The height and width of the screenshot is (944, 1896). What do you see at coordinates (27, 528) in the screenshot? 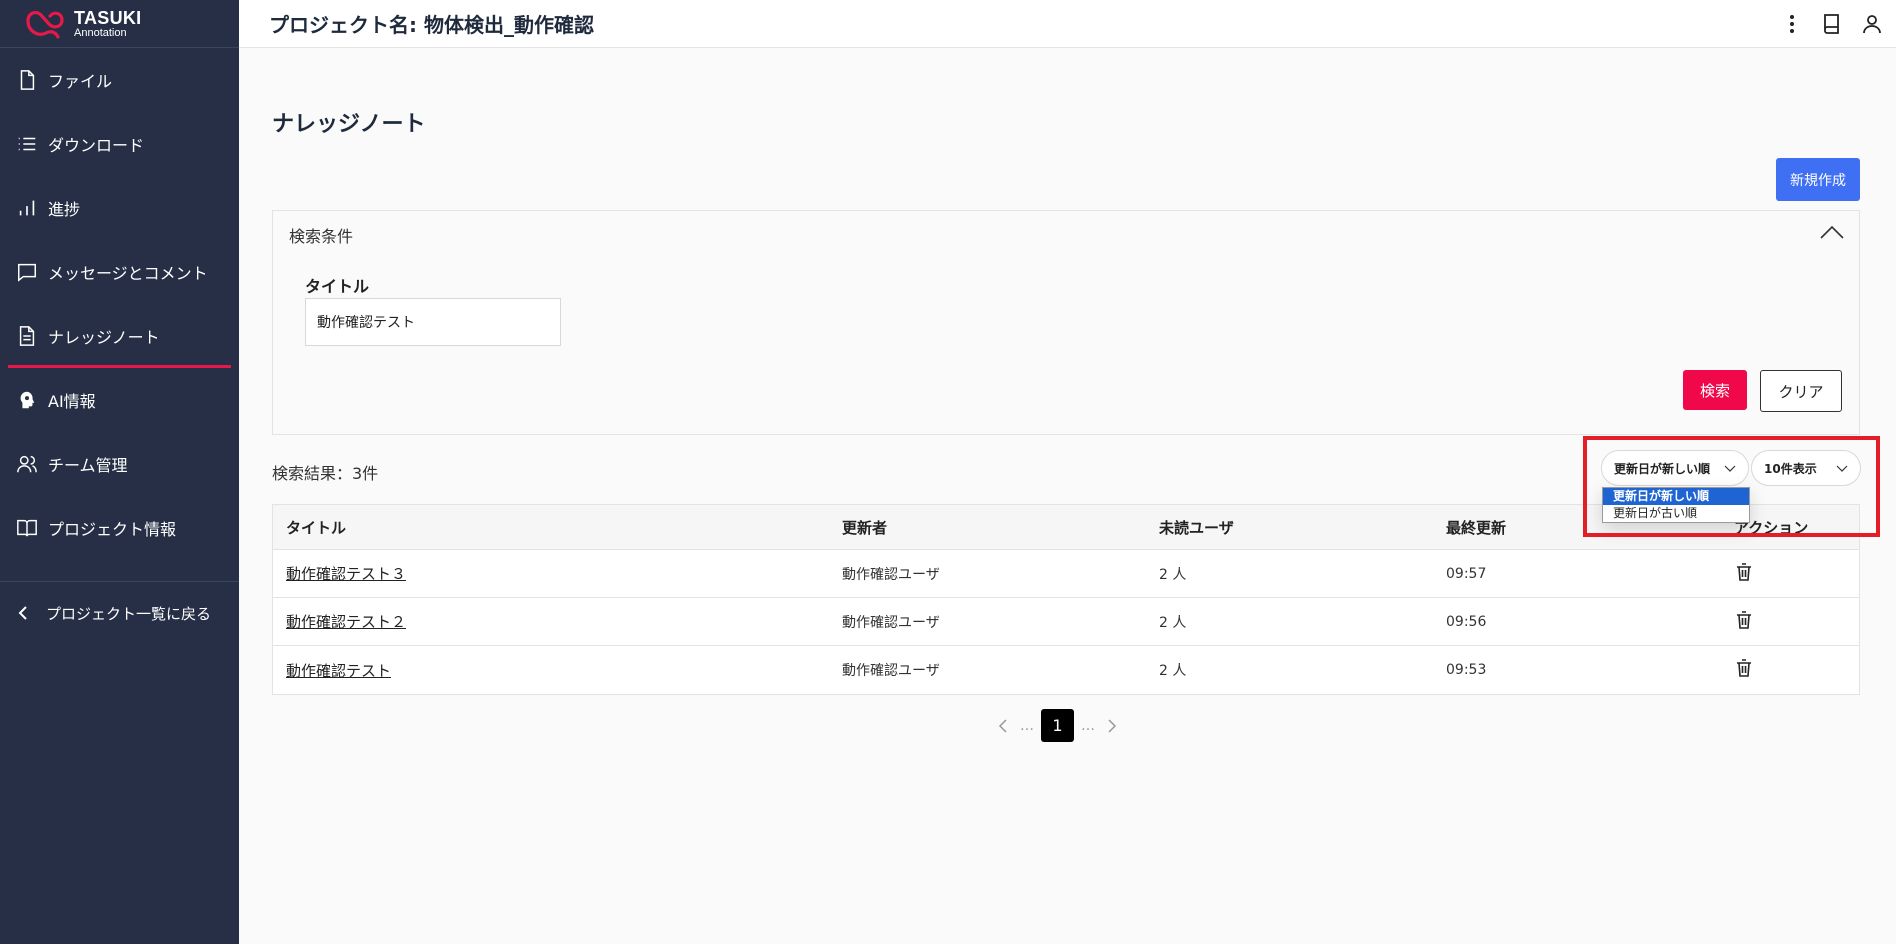
I see `book-open-icon` at bounding box center [27, 528].